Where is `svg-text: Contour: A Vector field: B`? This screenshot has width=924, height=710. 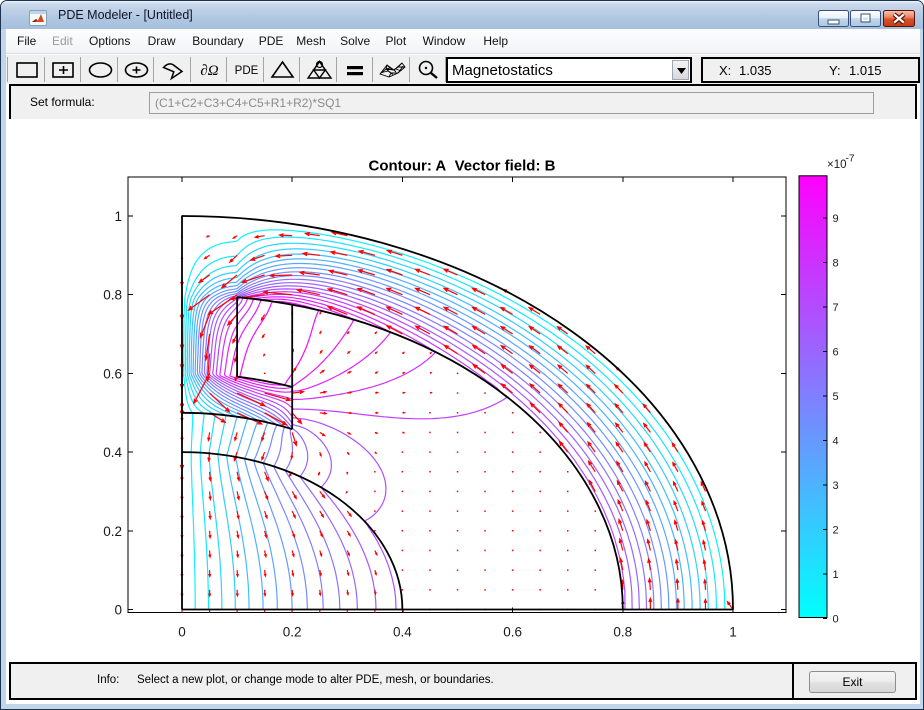
svg-text: Contour: A Vector field: B is located at coordinates (462, 166).